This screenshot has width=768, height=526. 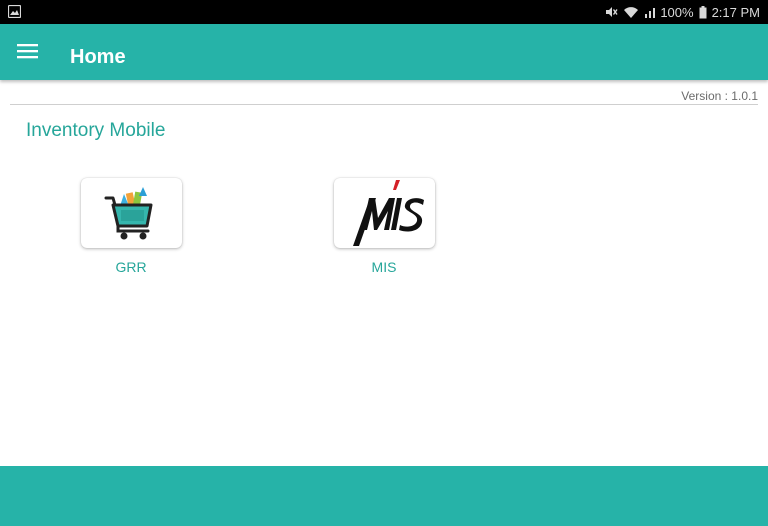 I want to click on signal-icon, so click(x=650, y=12).